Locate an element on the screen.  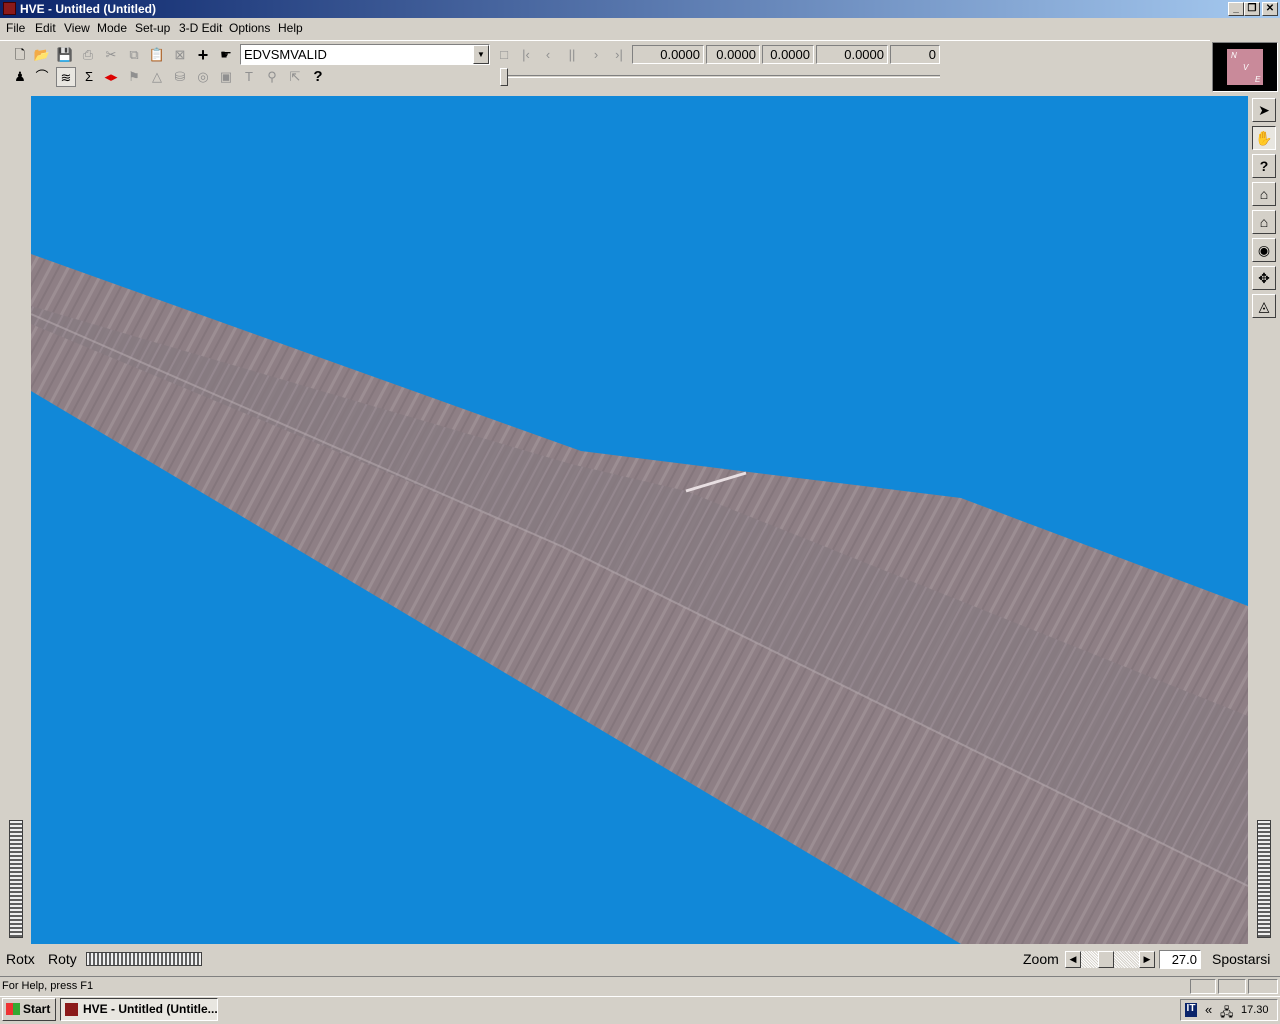
chevron-down-icon: ▼ is located at coordinates (481, 54).